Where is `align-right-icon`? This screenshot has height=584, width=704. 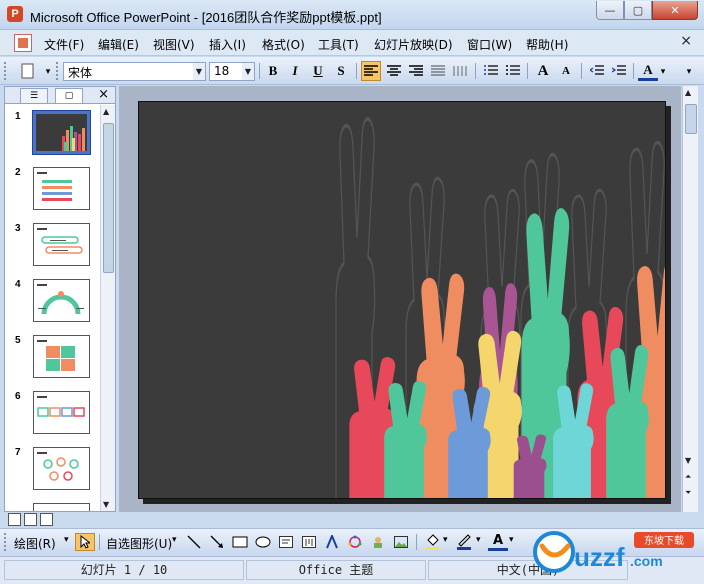 align-right-icon is located at coordinates (416, 71).